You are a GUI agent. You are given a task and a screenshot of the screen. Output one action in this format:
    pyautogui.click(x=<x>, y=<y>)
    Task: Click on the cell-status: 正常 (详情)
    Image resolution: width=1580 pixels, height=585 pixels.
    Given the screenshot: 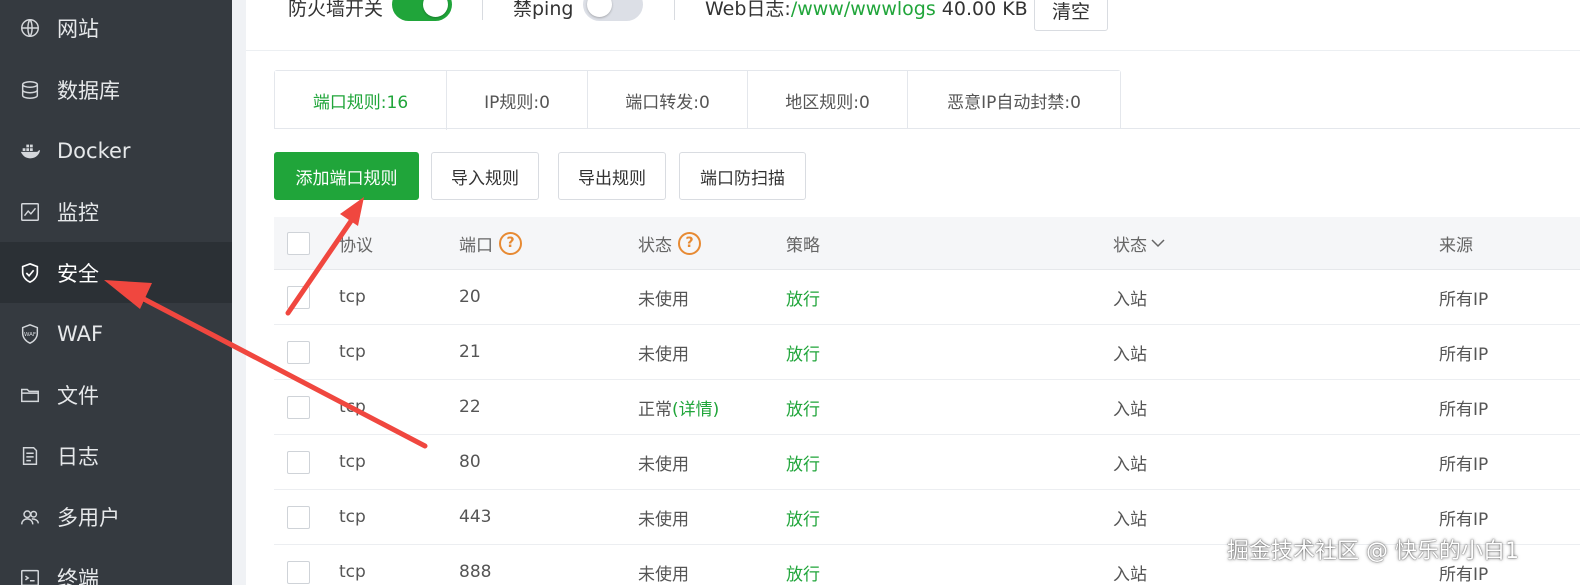 What is the action you would take?
    pyautogui.click(x=678, y=407)
    